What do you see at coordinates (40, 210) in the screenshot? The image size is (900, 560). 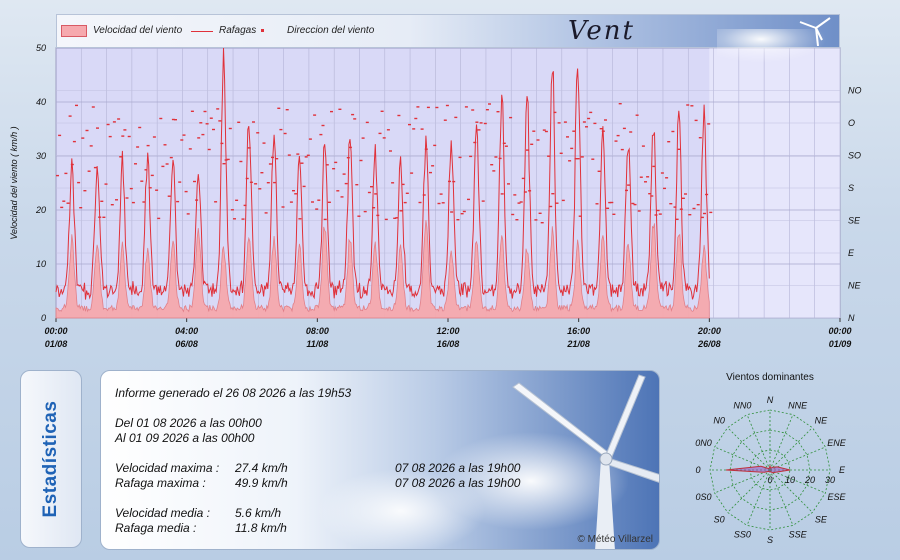 I see `y-tick-label: 20` at bounding box center [40, 210].